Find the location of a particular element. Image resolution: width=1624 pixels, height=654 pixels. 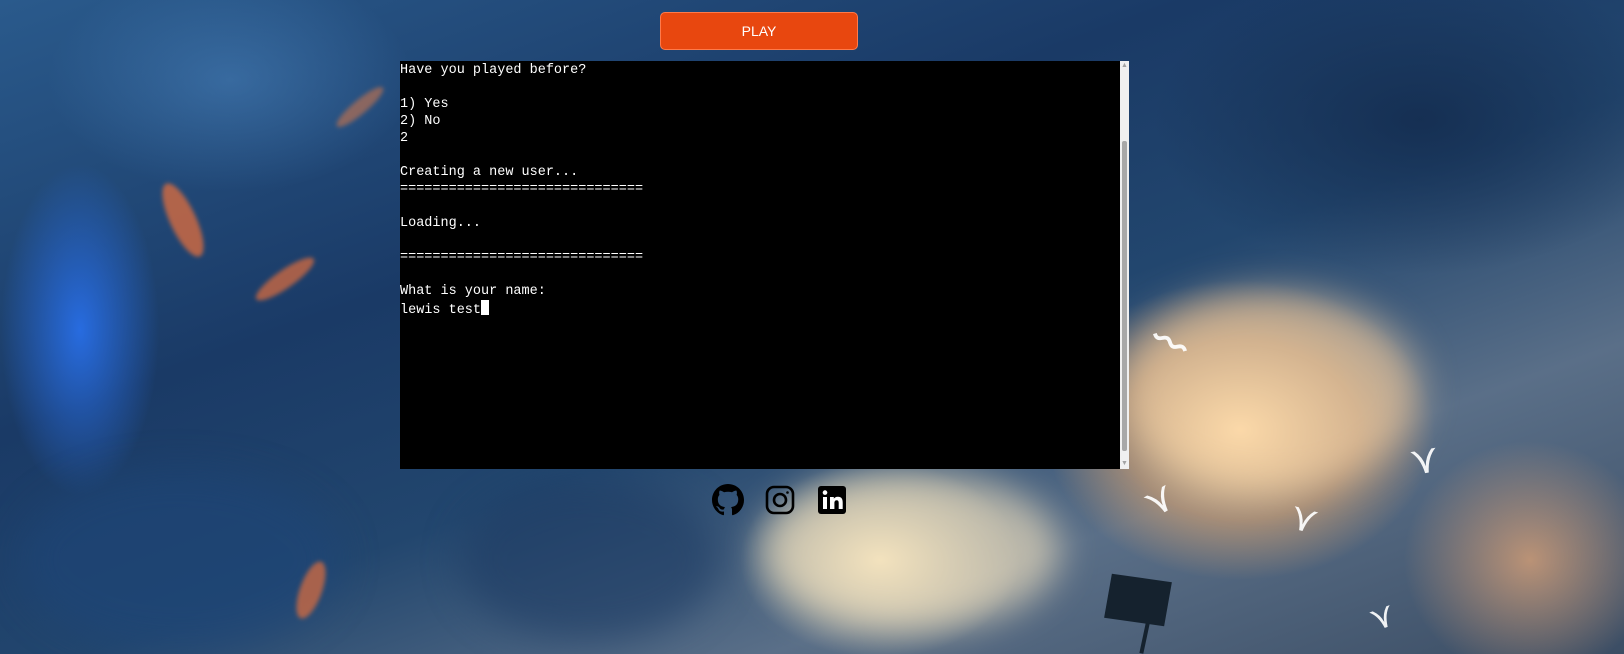

scroll-down-arrow-icon: ▼ is located at coordinates (1124, 464).